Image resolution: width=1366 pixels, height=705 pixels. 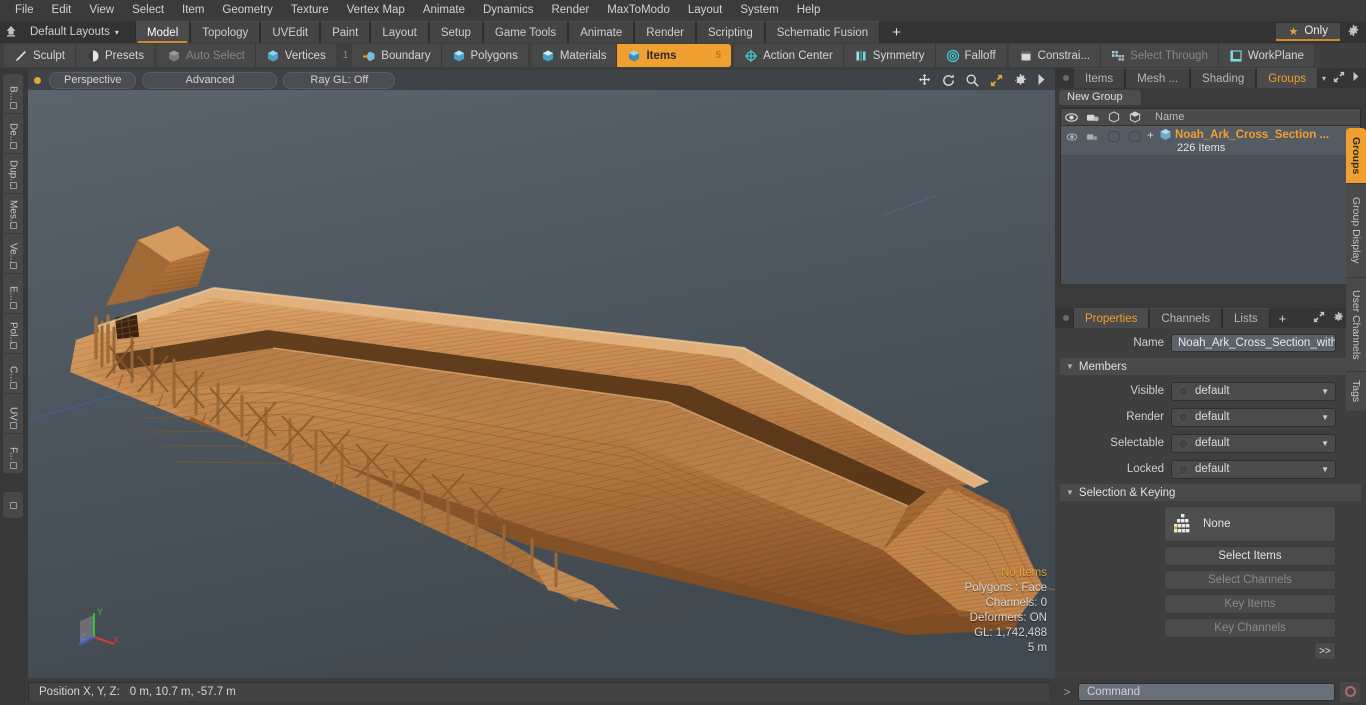 What do you see at coordinates (1151, 135) in the screenshot?
I see `tree-expander: +` at bounding box center [1151, 135].